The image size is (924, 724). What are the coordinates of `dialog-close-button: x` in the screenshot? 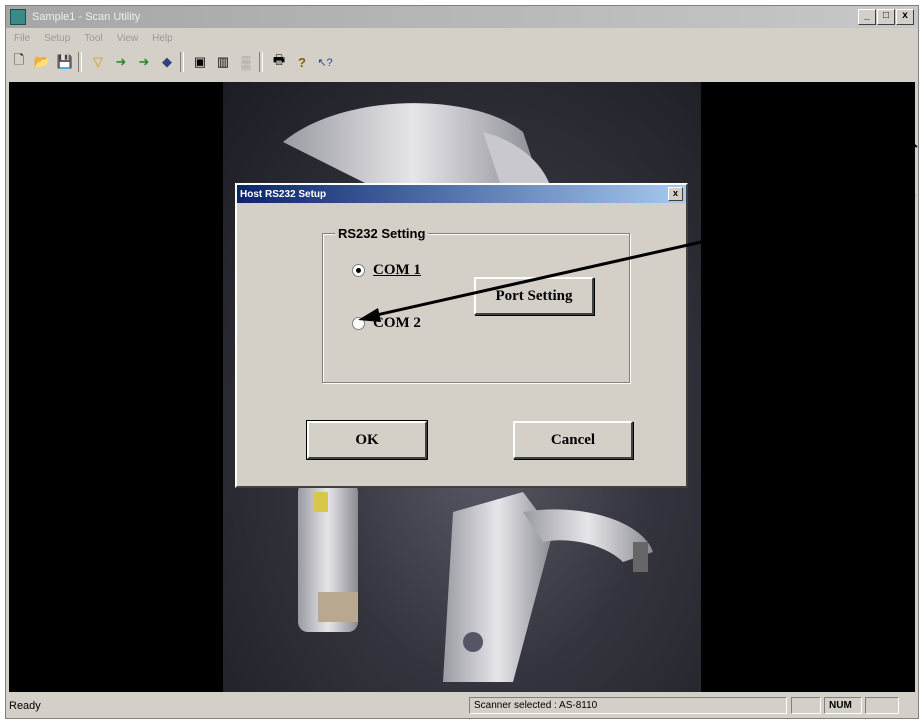 It's located at (675, 194).